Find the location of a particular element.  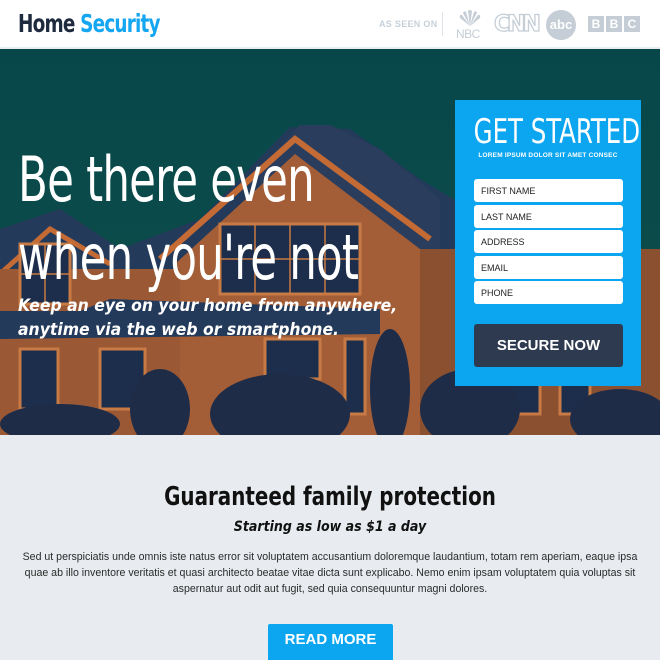

nbc-peacock-icon is located at coordinates (470, 18).